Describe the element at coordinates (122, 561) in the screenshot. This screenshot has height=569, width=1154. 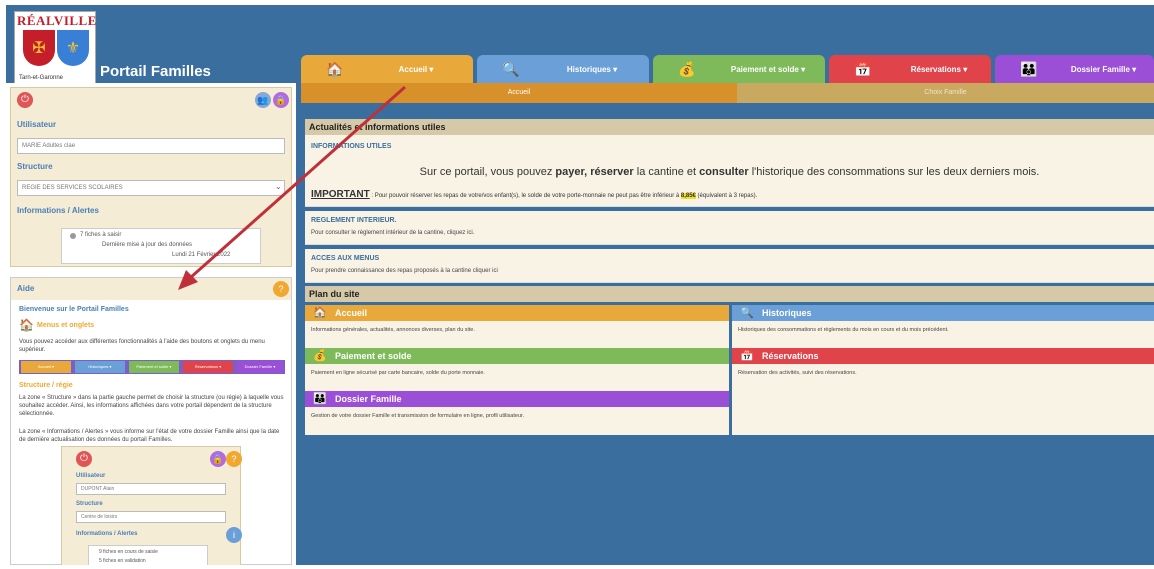
I see `mini-alert-line-2: 5 fiches en validation` at that location.